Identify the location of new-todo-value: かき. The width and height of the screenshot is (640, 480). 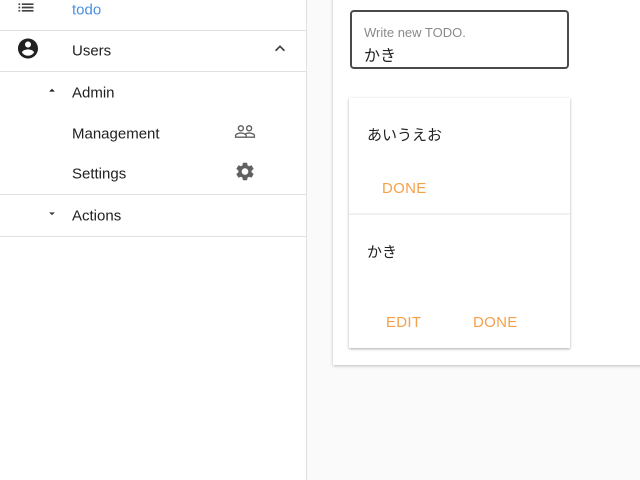
(380, 54).